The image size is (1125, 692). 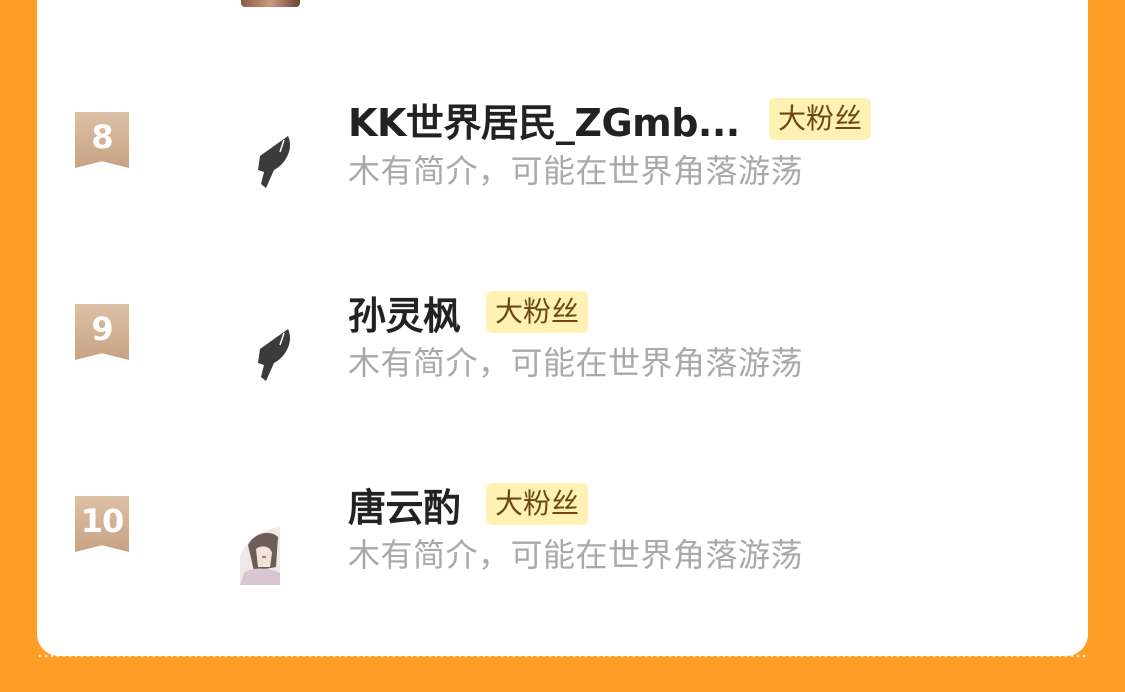 I want to click on partial-avatar-previous-row, so click(x=270, y=3).